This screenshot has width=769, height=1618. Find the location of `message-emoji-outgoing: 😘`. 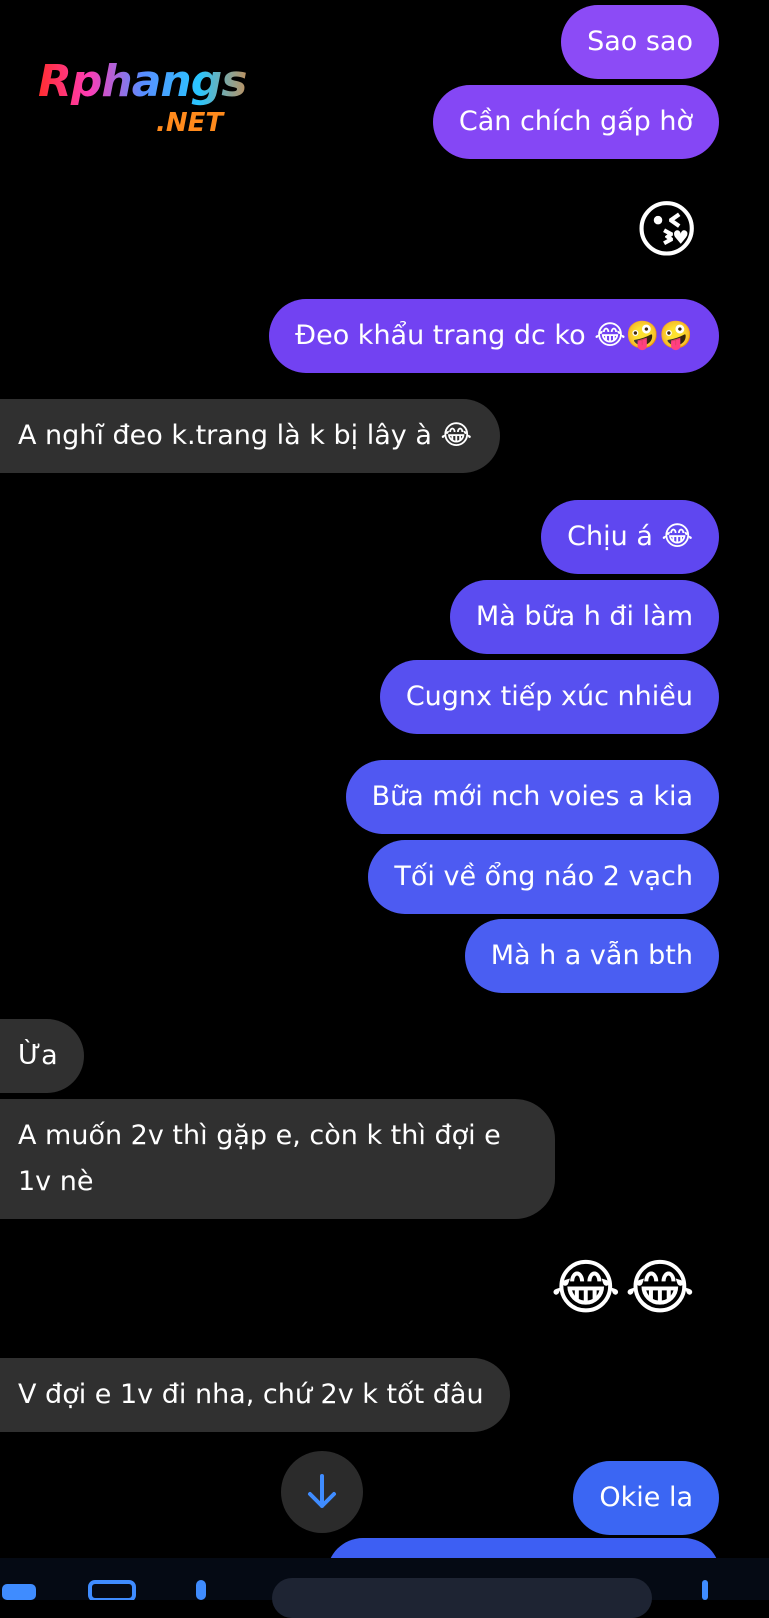

message-emoji-outgoing: 😘 is located at coordinates (666, 230).